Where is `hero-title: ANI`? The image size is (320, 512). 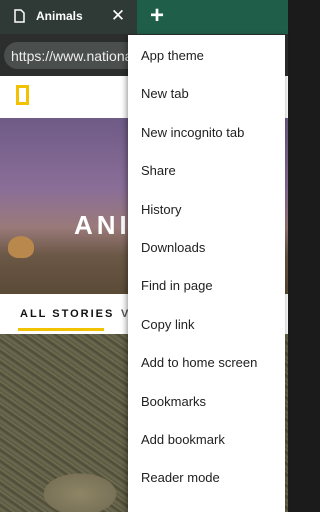
hero-title: ANI is located at coordinates (102, 225).